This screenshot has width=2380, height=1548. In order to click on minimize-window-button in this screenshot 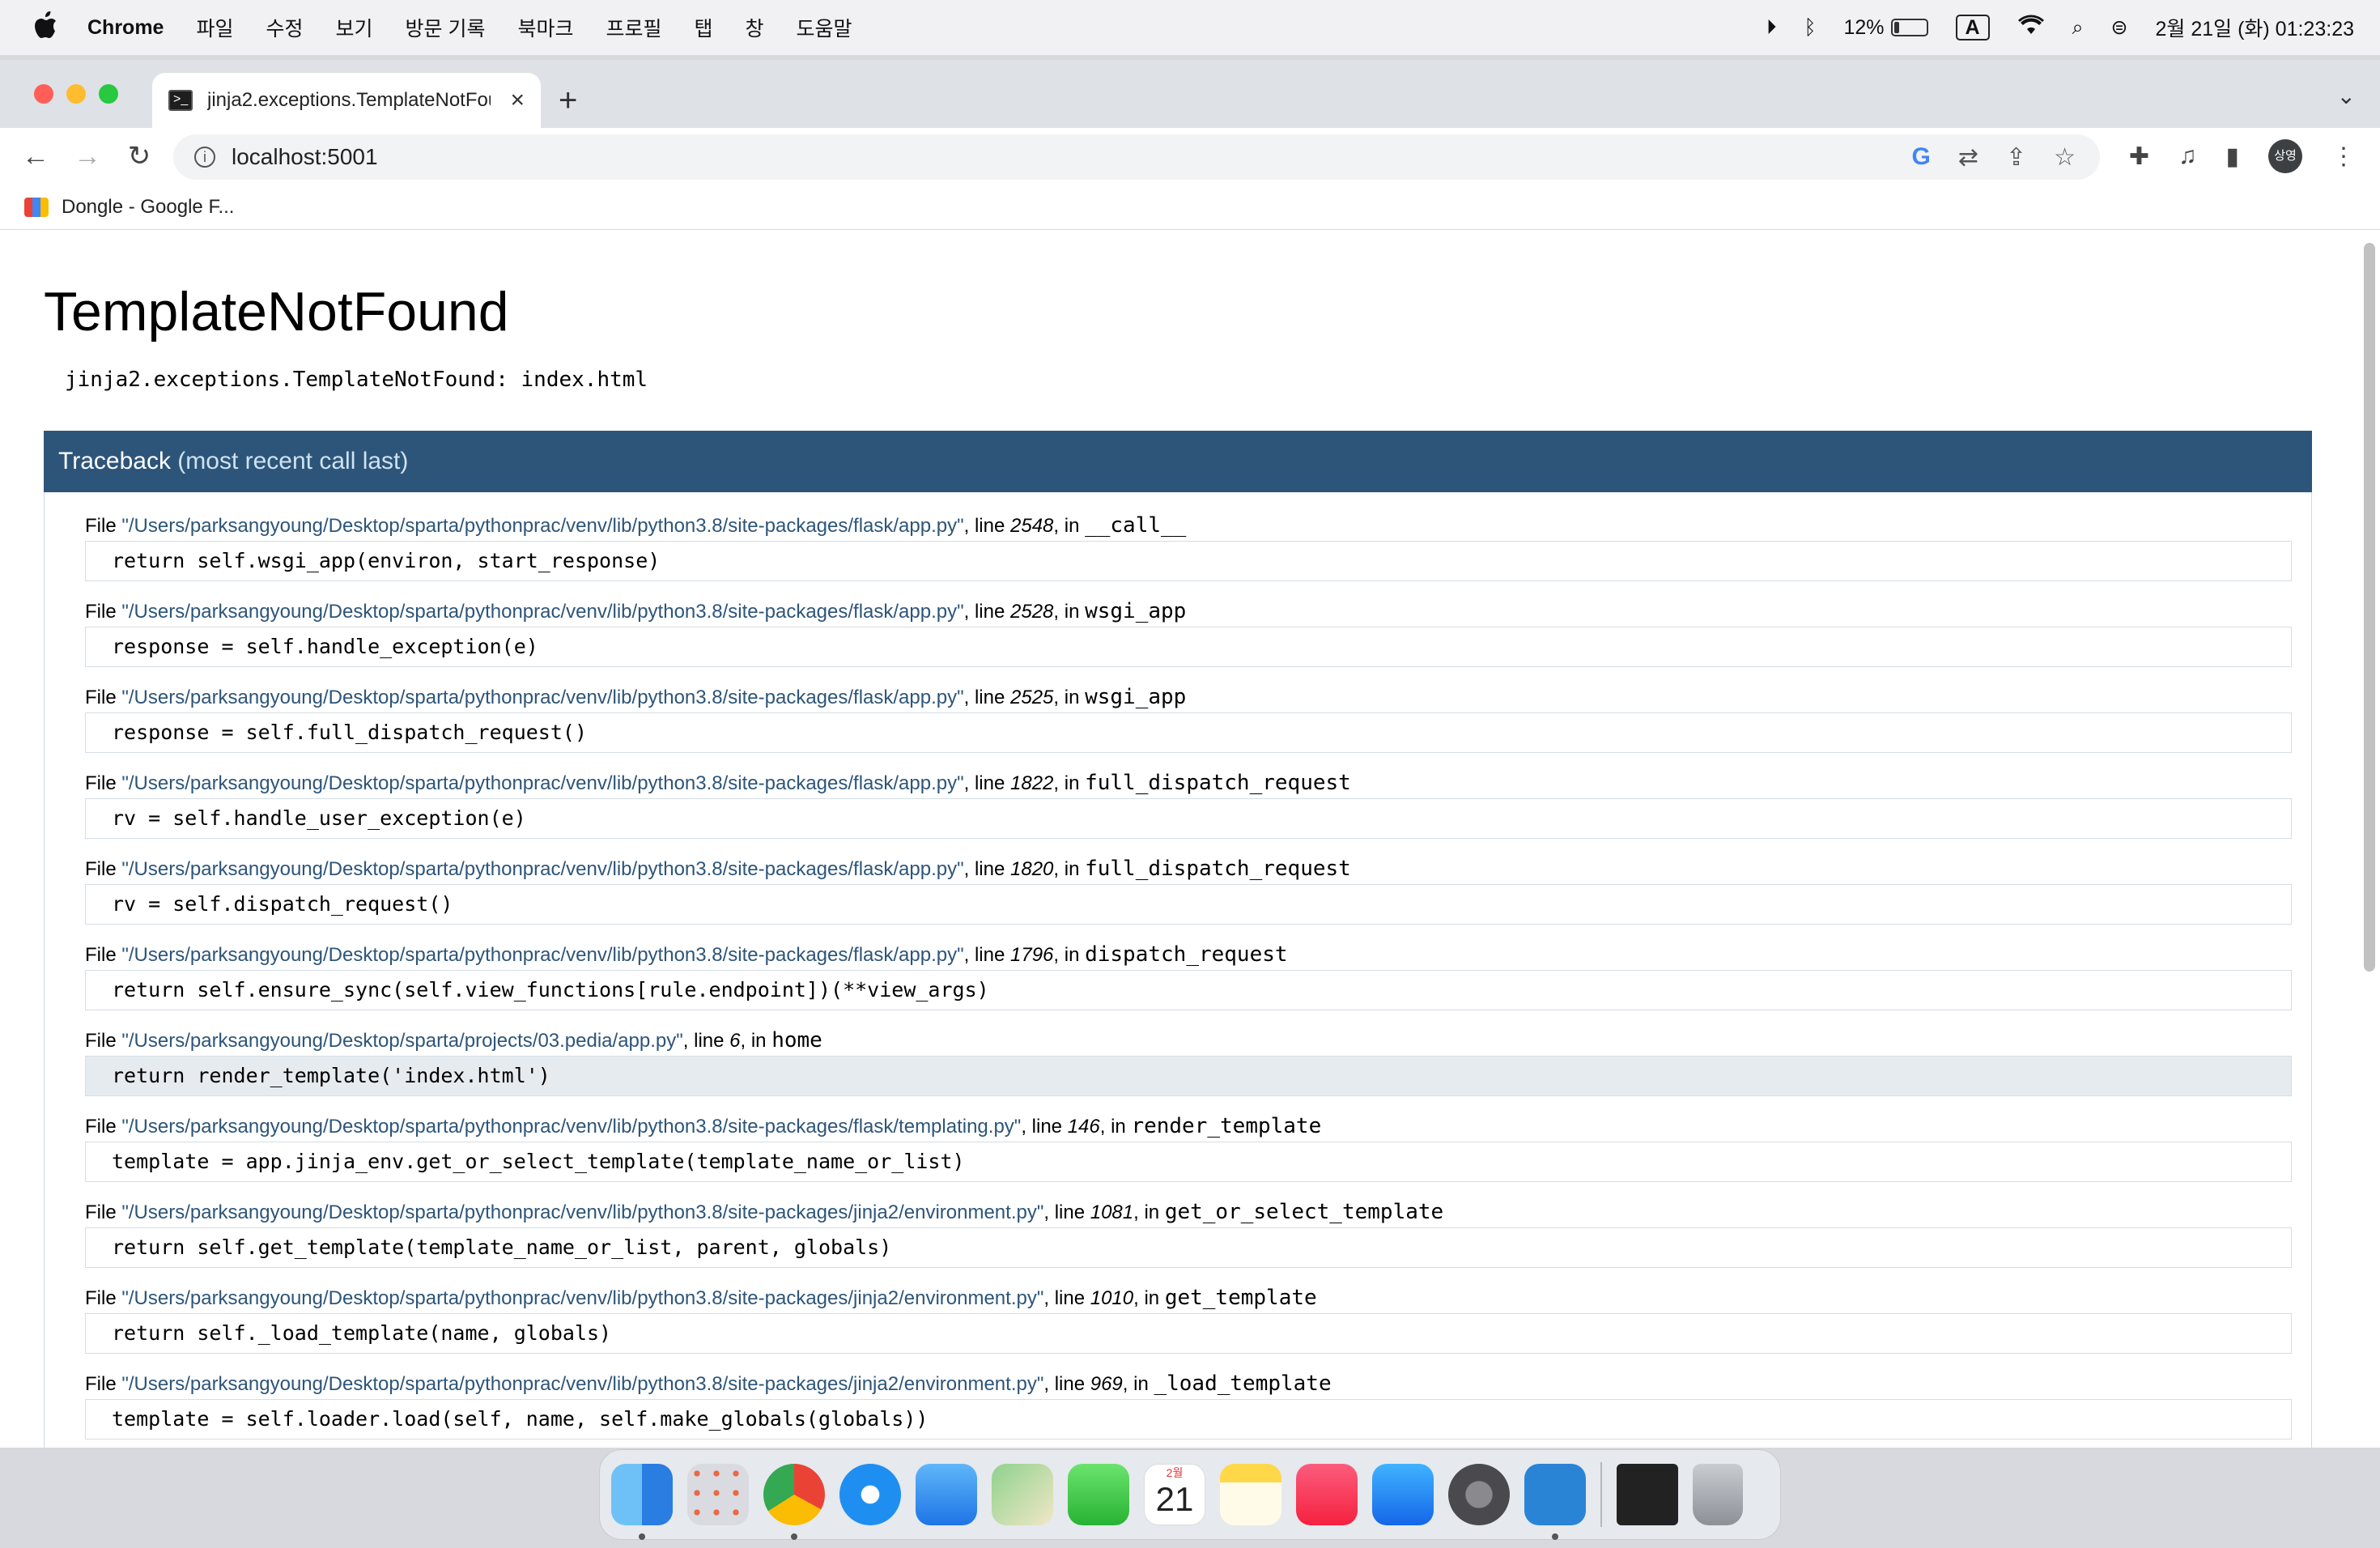, I will do `click(76, 94)`.